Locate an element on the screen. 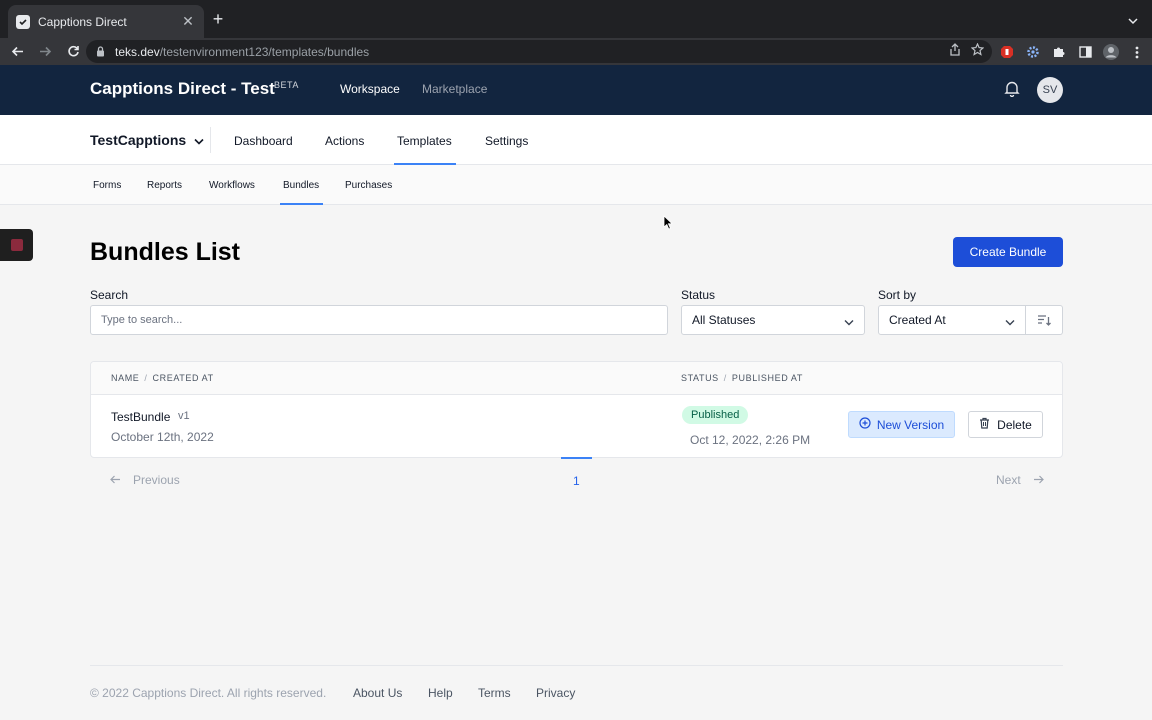 Image resolution: width=1152 pixels, height=720 pixels. new-version-label: New Version is located at coordinates (910, 424).